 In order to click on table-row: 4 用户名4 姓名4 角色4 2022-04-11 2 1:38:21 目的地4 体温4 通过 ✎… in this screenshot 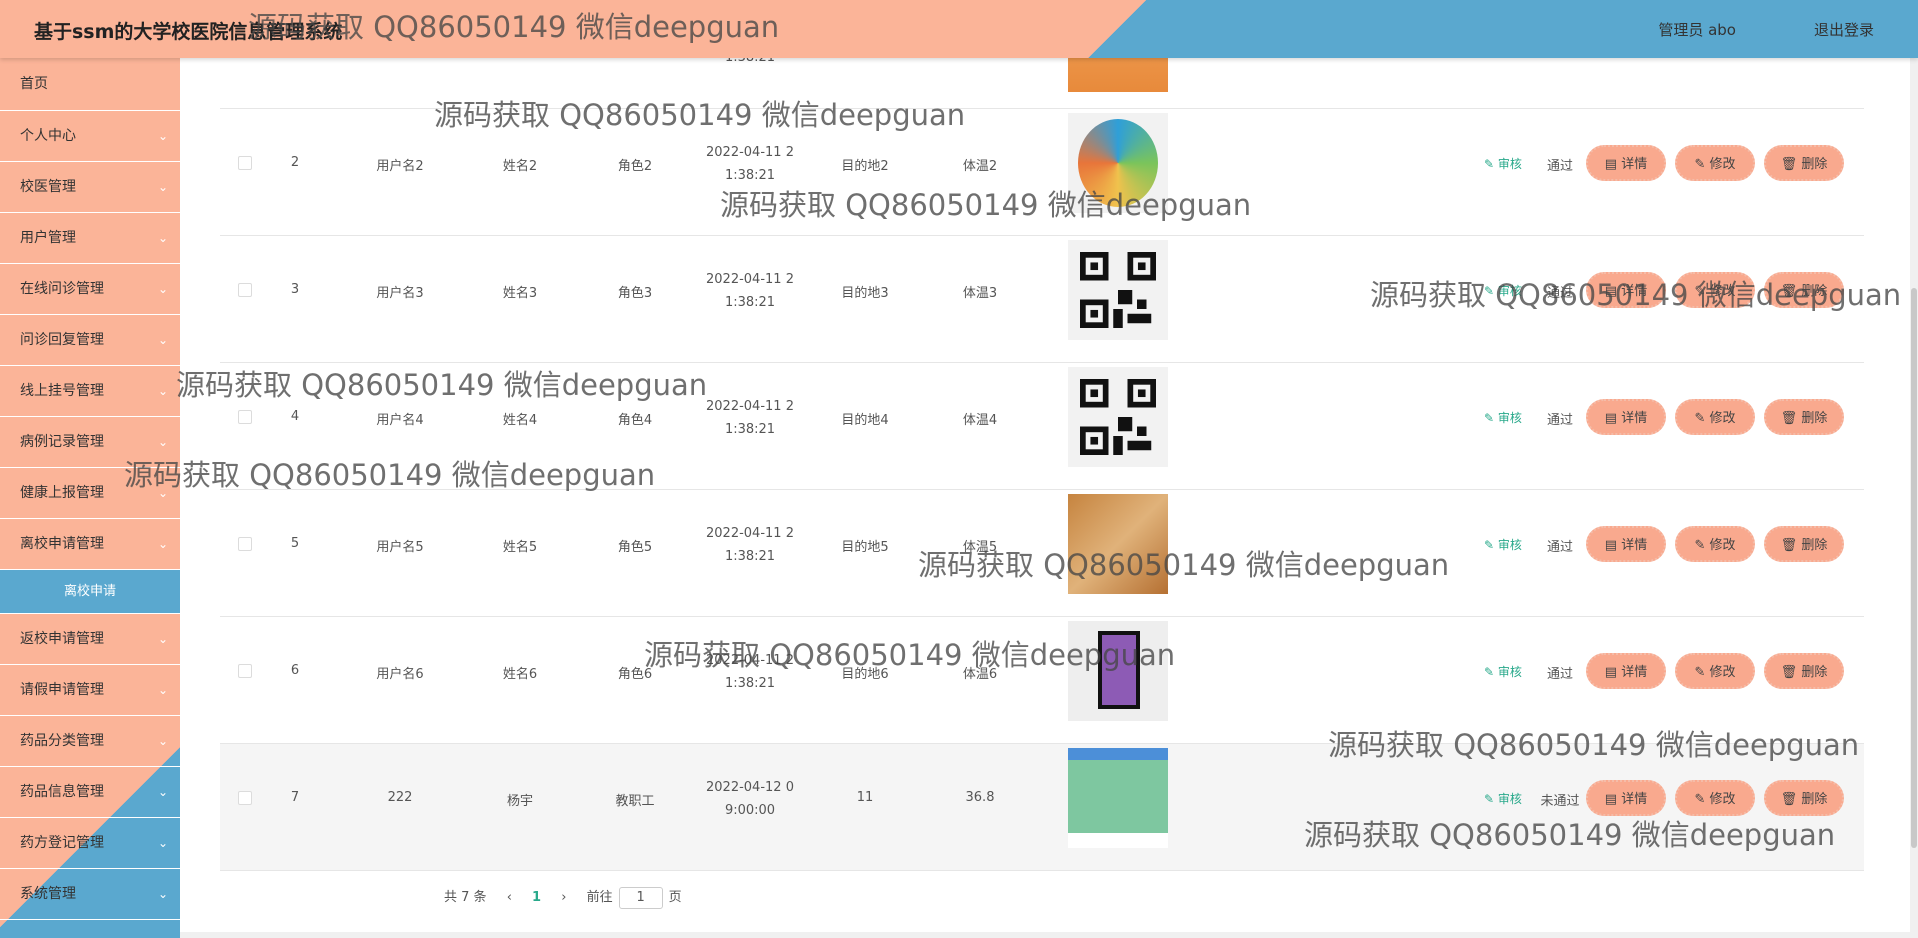, I will do `click(1042, 426)`.